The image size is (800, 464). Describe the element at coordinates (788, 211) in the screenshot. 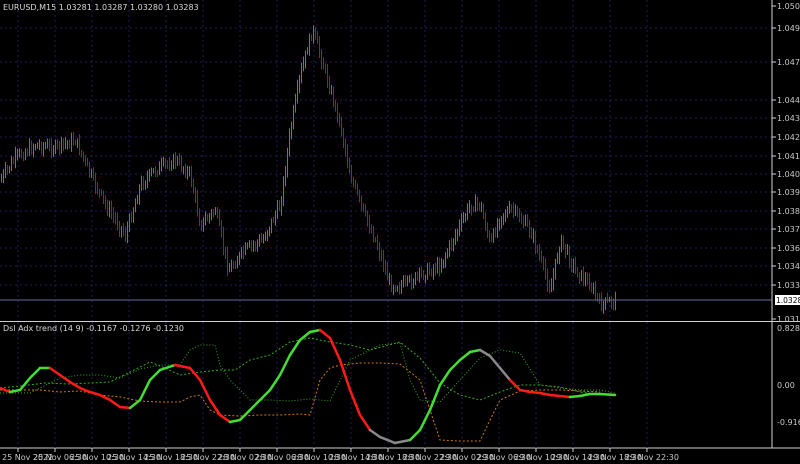

I see `price-label: 1.03820` at that location.